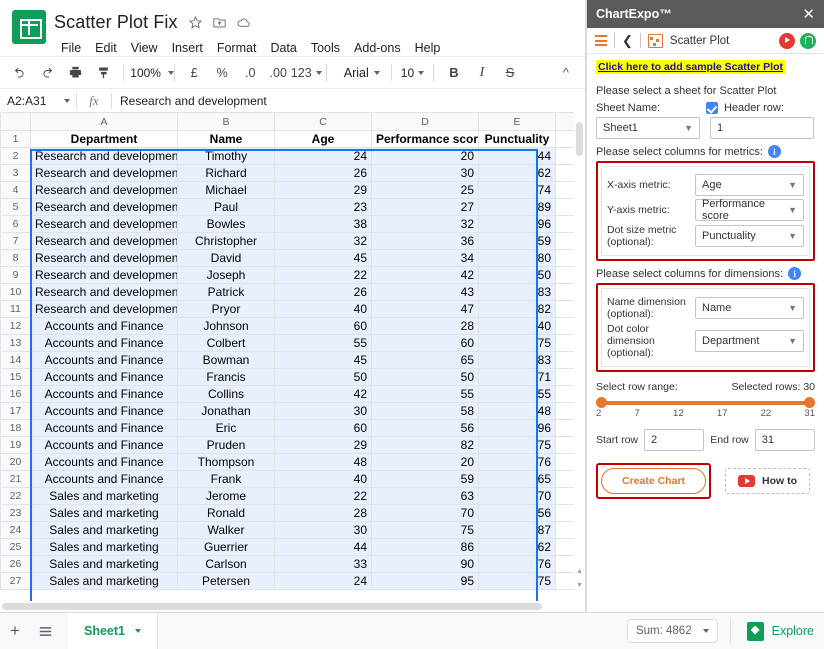  What do you see at coordinates (323, 377) in the screenshot?
I see `cell-C15: 50` at bounding box center [323, 377].